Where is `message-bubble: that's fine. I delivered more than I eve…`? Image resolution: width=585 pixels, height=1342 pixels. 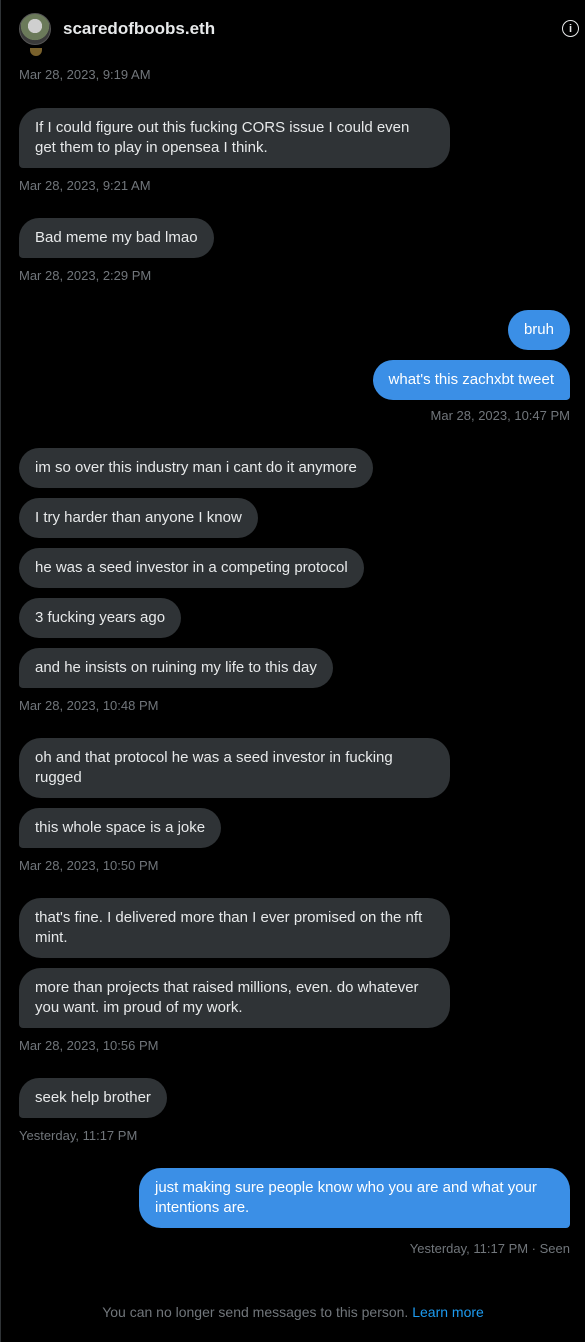
message-bubble: that's fine. I delivered more than I eve… is located at coordinates (234, 928).